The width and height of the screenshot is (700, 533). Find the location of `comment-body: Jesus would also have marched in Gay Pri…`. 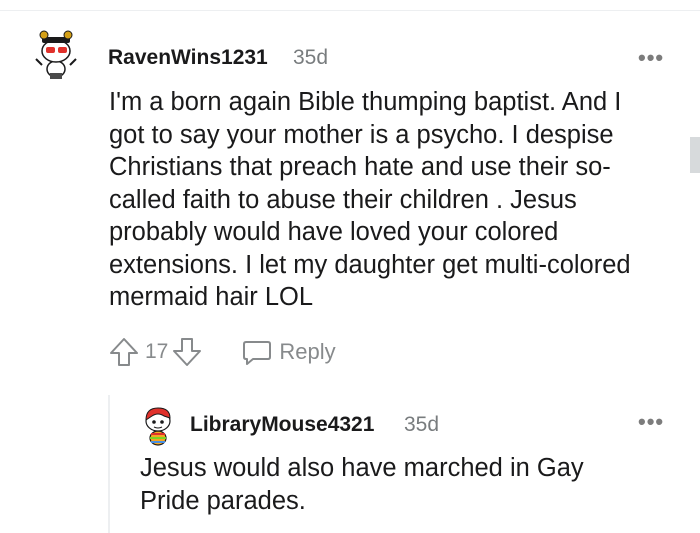

comment-body: Jesus would also have marched in Gay Pri… is located at coordinates (362, 484).